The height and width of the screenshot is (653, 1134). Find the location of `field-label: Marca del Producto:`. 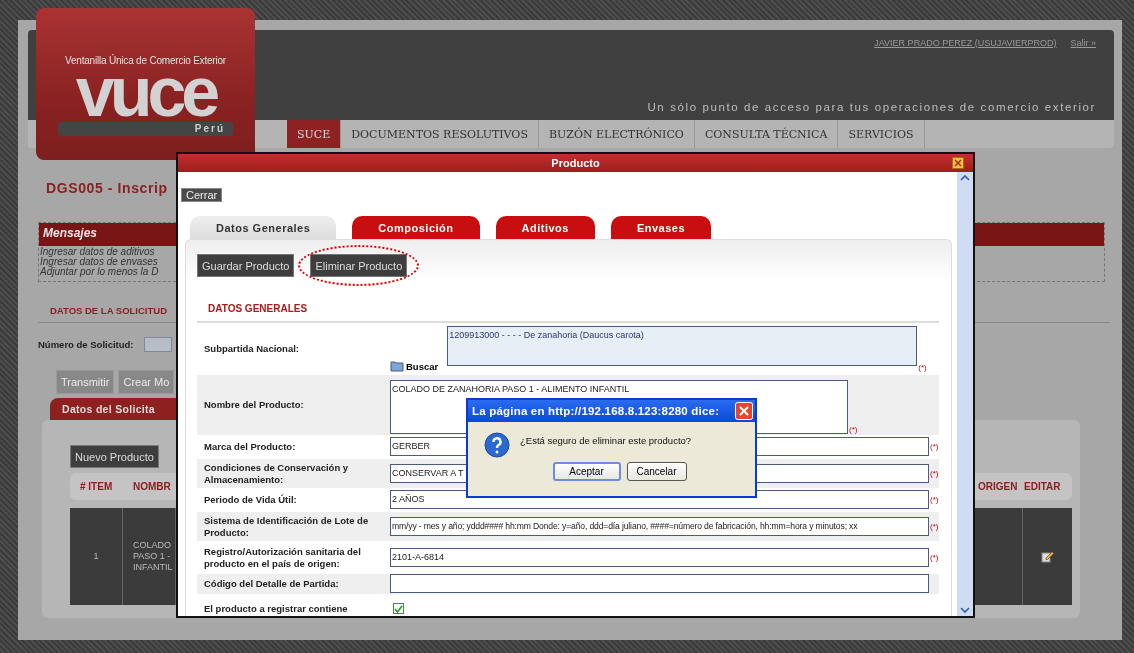

field-label: Marca del Producto: is located at coordinates (250, 447).